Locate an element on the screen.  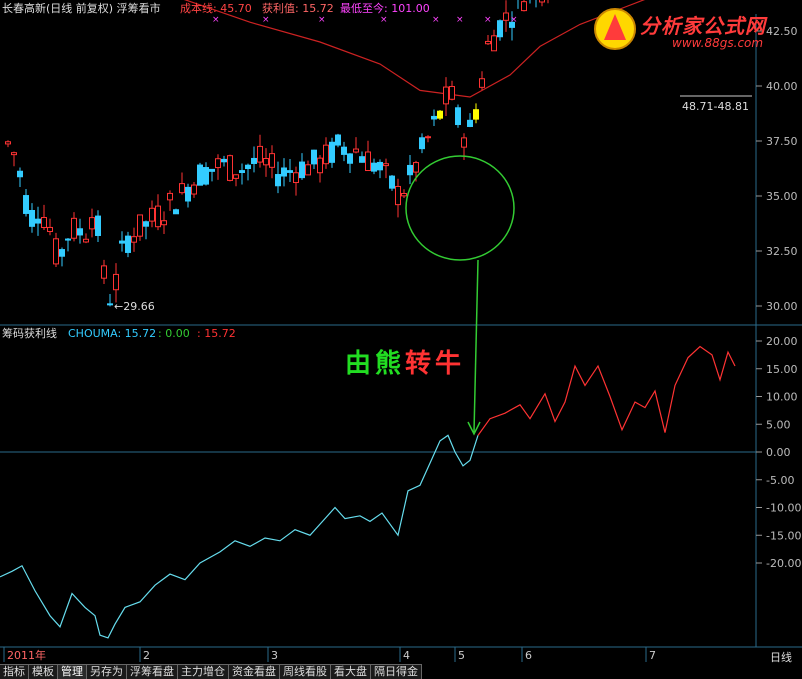
price-tick-label: 30.00 is located at coordinates (782, 306).